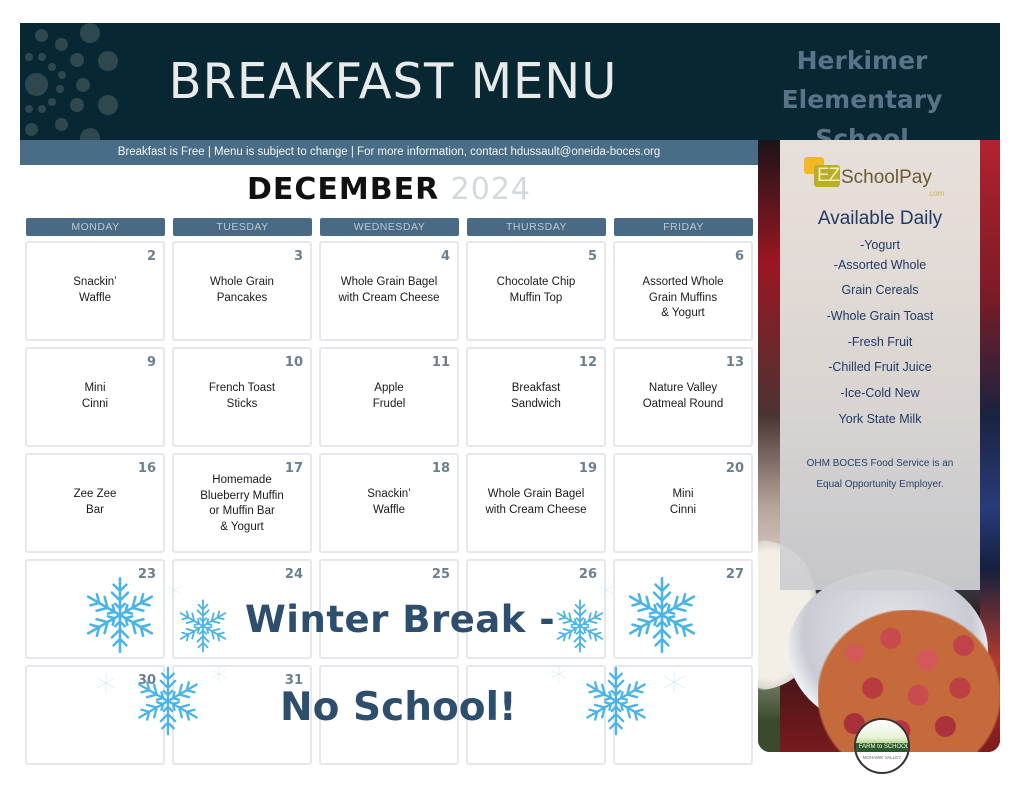  I want to click on daily-item: -Assorted Whole, so click(880, 265).